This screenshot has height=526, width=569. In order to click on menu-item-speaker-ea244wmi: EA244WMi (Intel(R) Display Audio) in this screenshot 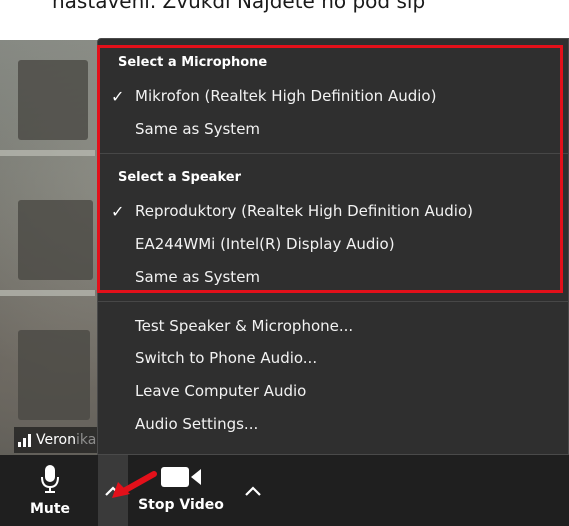, I will do `click(265, 244)`.